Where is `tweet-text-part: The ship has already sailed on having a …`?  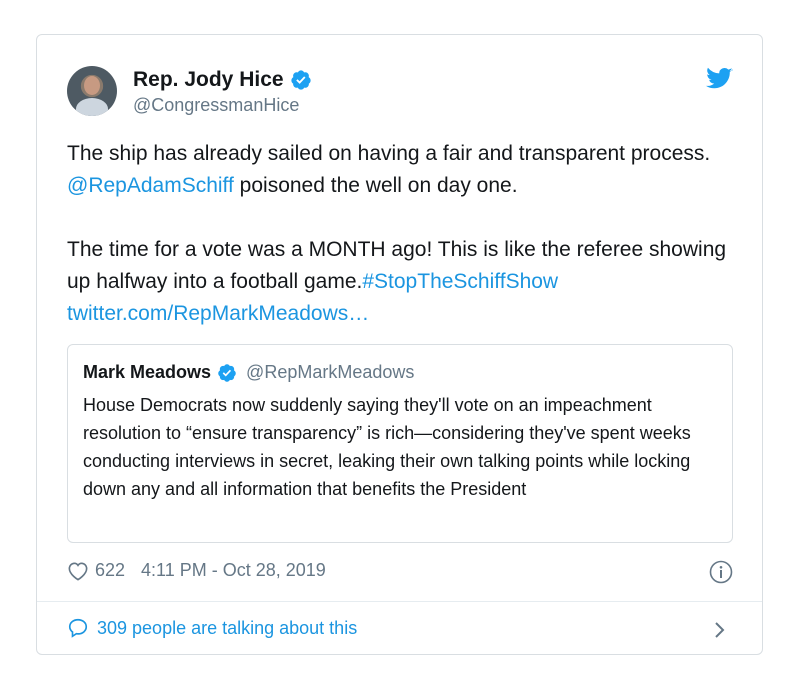 tweet-text-part: The ship has already sailed on having a … is located at coordinates (389, 153).